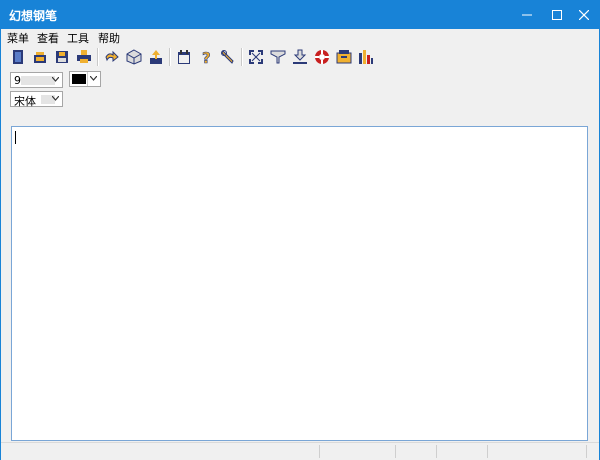  Describe the element at coordinates (79, 79) in the screenshot. I see `color-swatch` at that location.